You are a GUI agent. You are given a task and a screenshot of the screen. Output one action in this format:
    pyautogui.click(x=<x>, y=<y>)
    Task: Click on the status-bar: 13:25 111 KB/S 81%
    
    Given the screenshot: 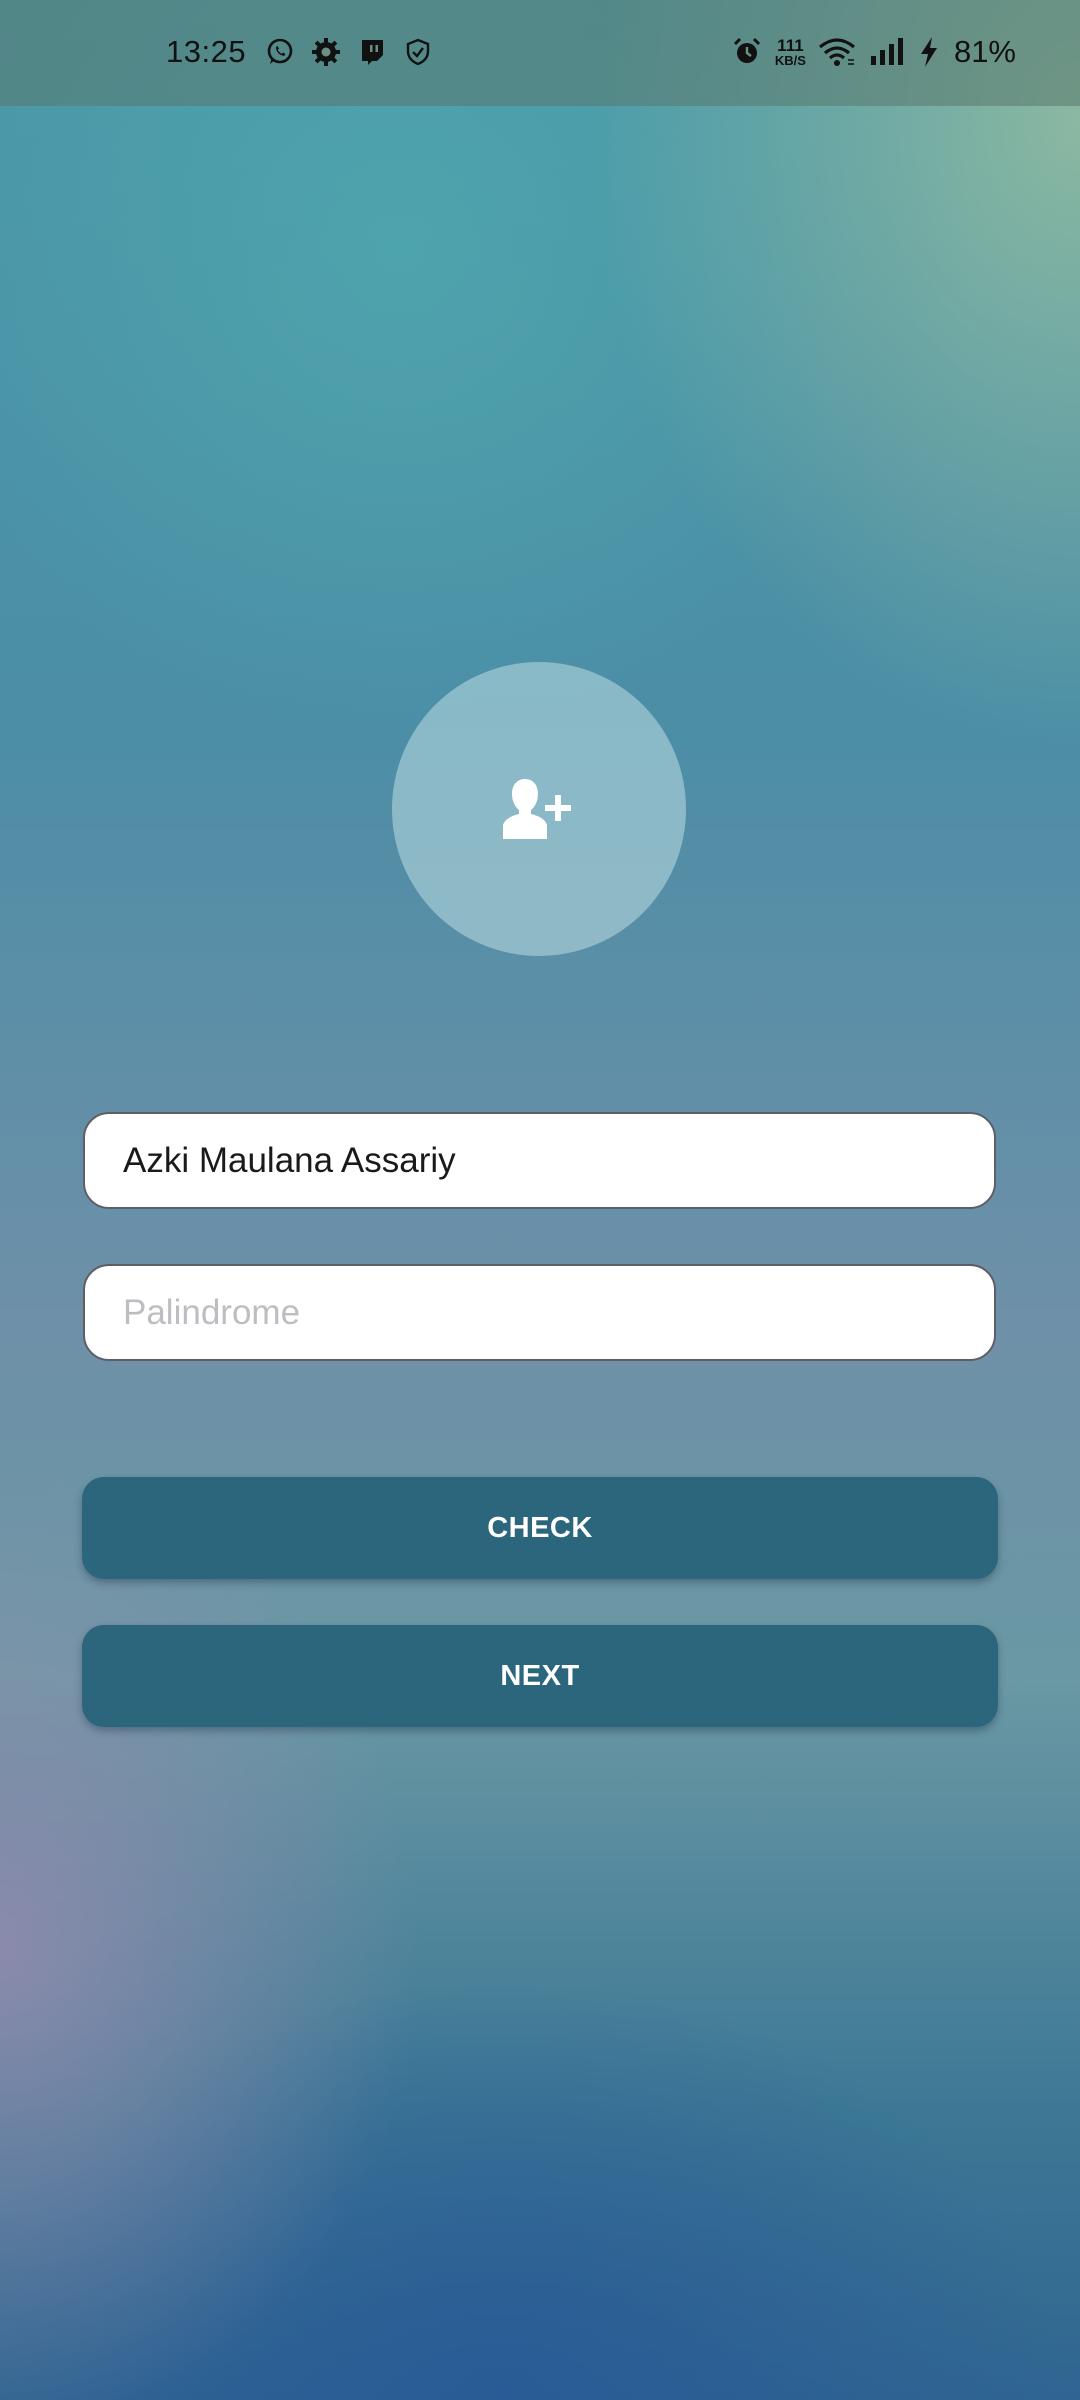 What is the action you would take?
    pyautogui.click(x=540, y=53)
    